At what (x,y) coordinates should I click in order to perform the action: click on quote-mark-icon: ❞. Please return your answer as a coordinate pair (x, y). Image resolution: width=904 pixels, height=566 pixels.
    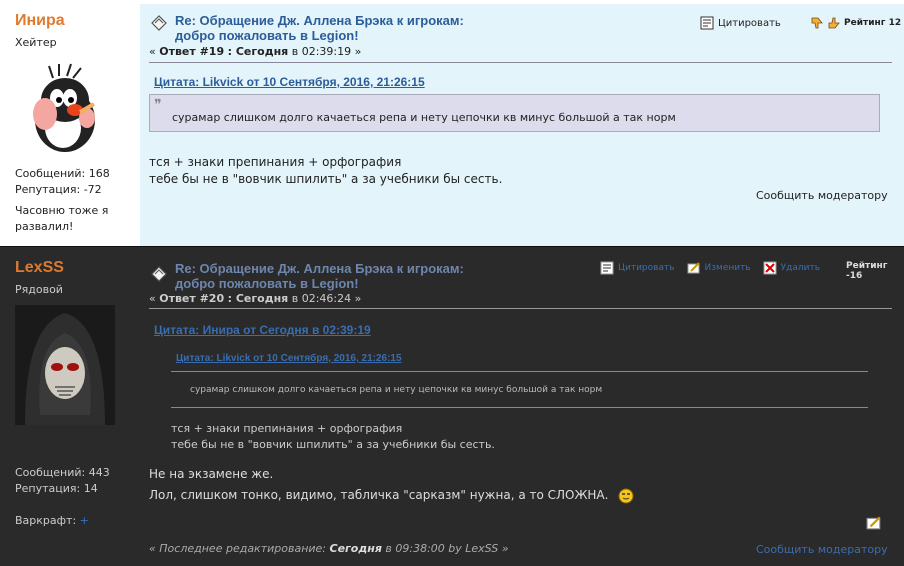
    Looking at the image, I should click on (158, 105).